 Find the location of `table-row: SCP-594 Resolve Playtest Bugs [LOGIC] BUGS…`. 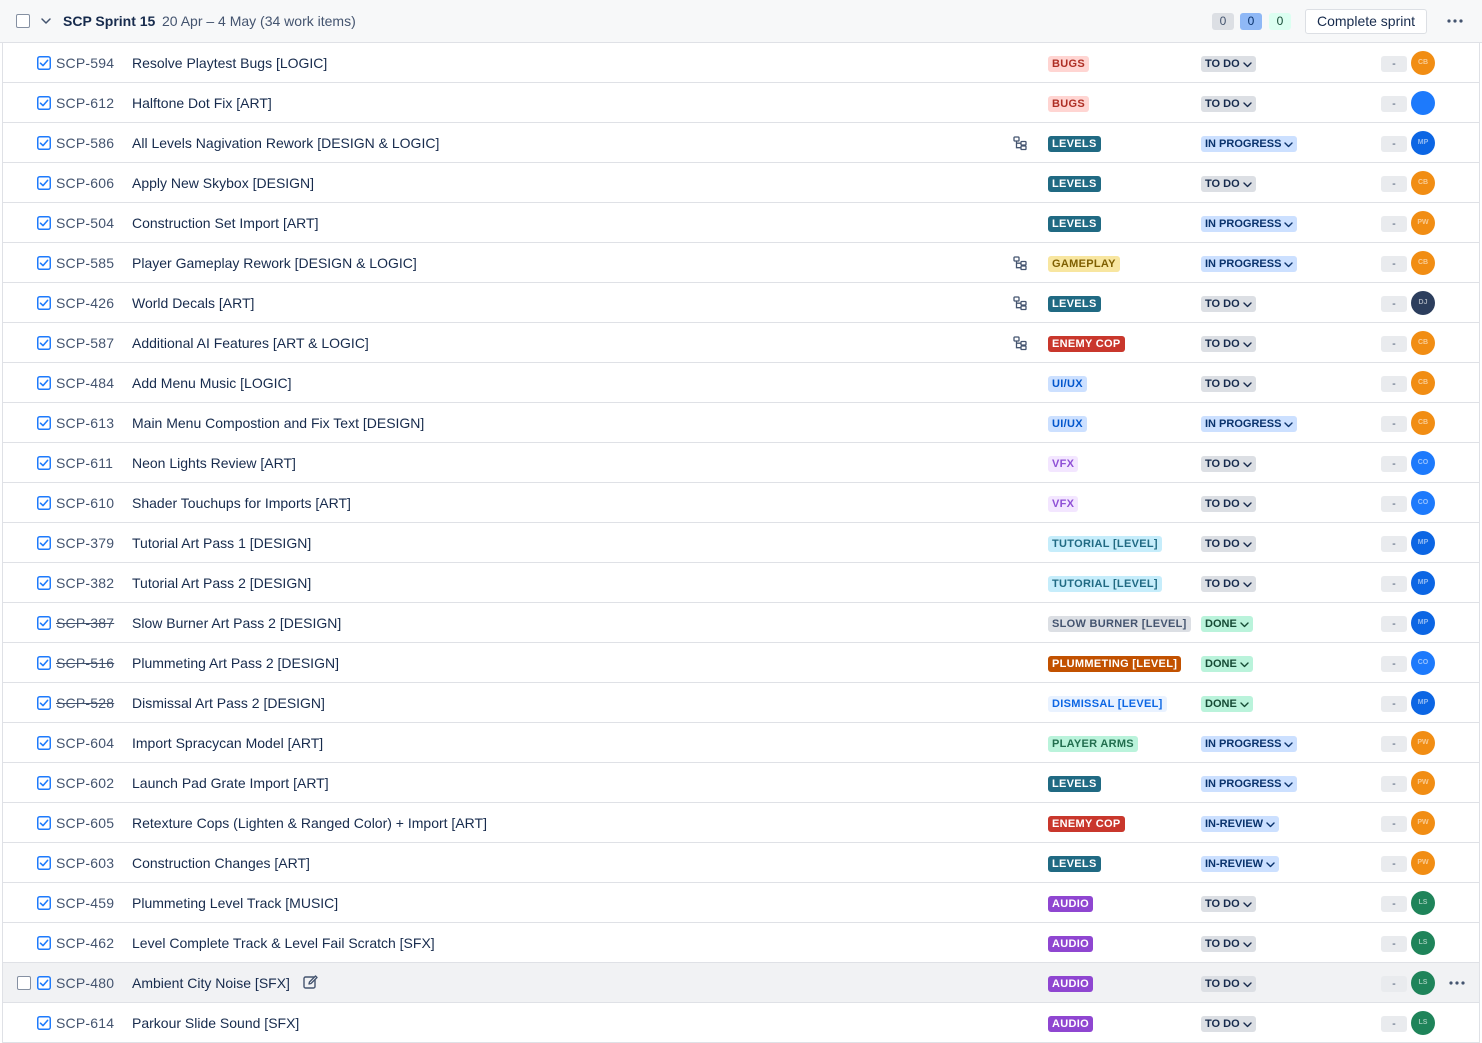

table-row: SCP-594 Resolve Playtest Bugs [LOGIC] BUGS… is located at coordinates (741, 63).